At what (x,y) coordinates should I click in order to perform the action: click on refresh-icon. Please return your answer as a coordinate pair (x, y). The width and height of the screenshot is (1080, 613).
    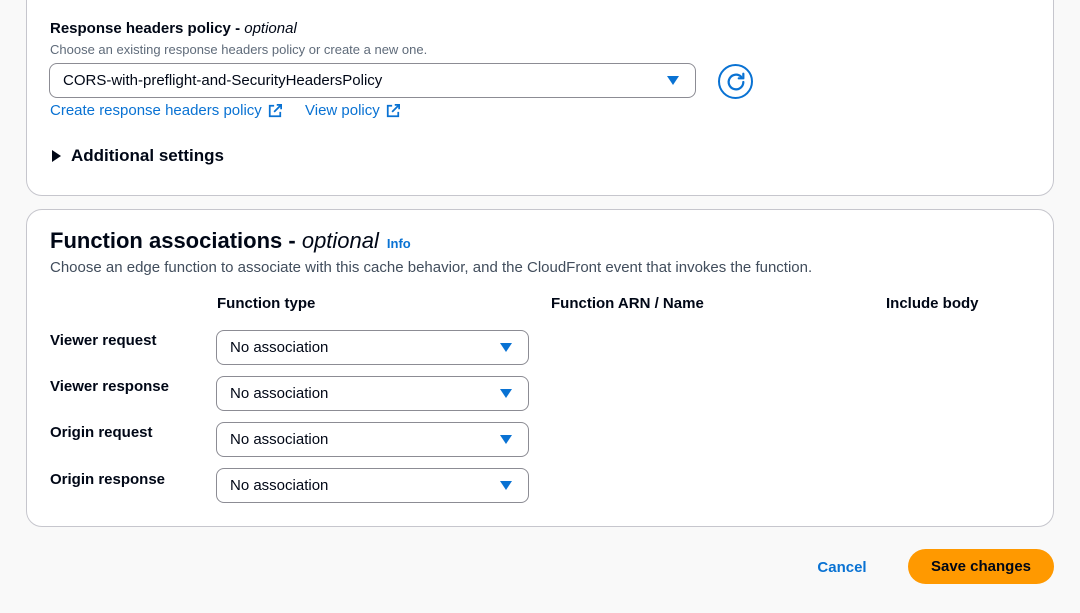
    Looking at the image, I should click on (735, 81).